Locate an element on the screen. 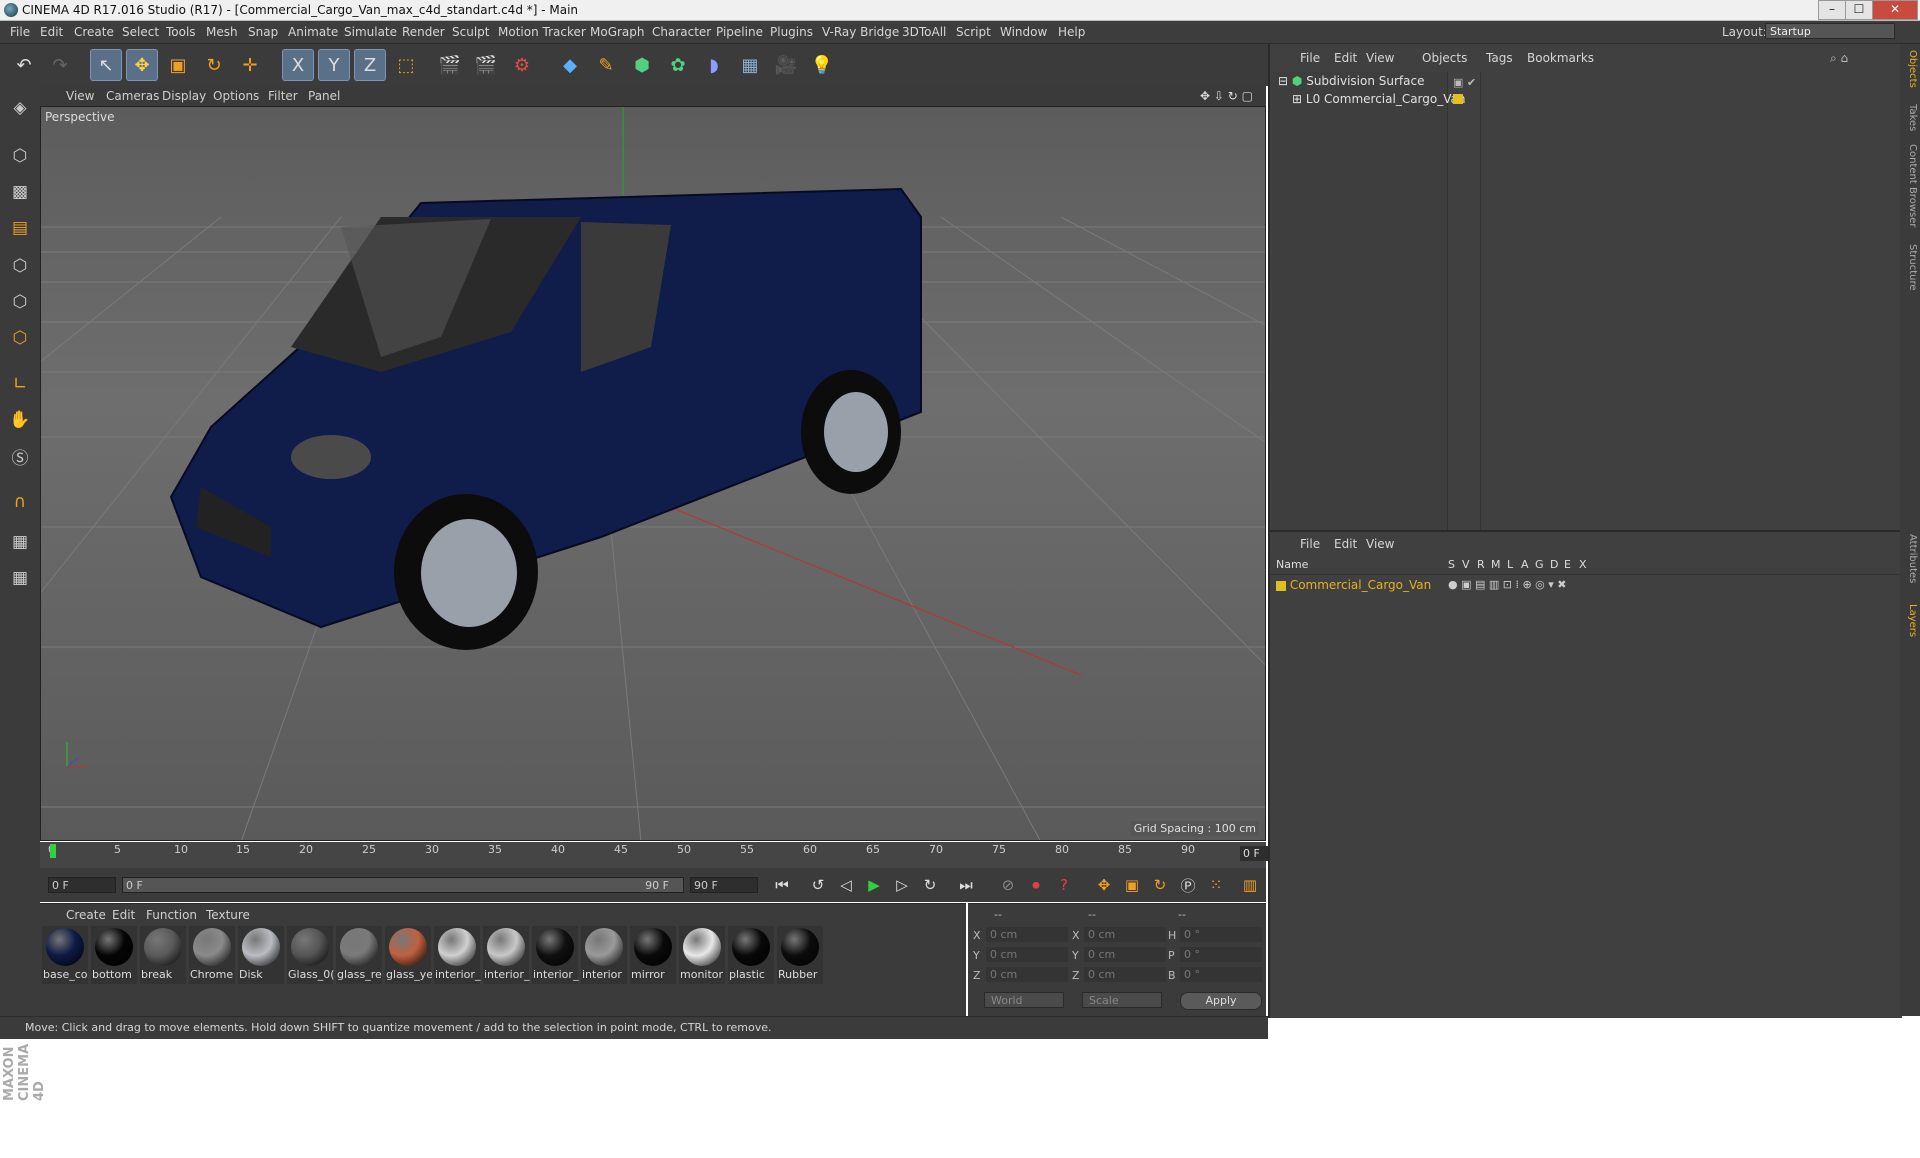 The height and width of the screenshot is (1158, 1920). scale-tool-icon: ▣ is located at coordinates (178, 65).